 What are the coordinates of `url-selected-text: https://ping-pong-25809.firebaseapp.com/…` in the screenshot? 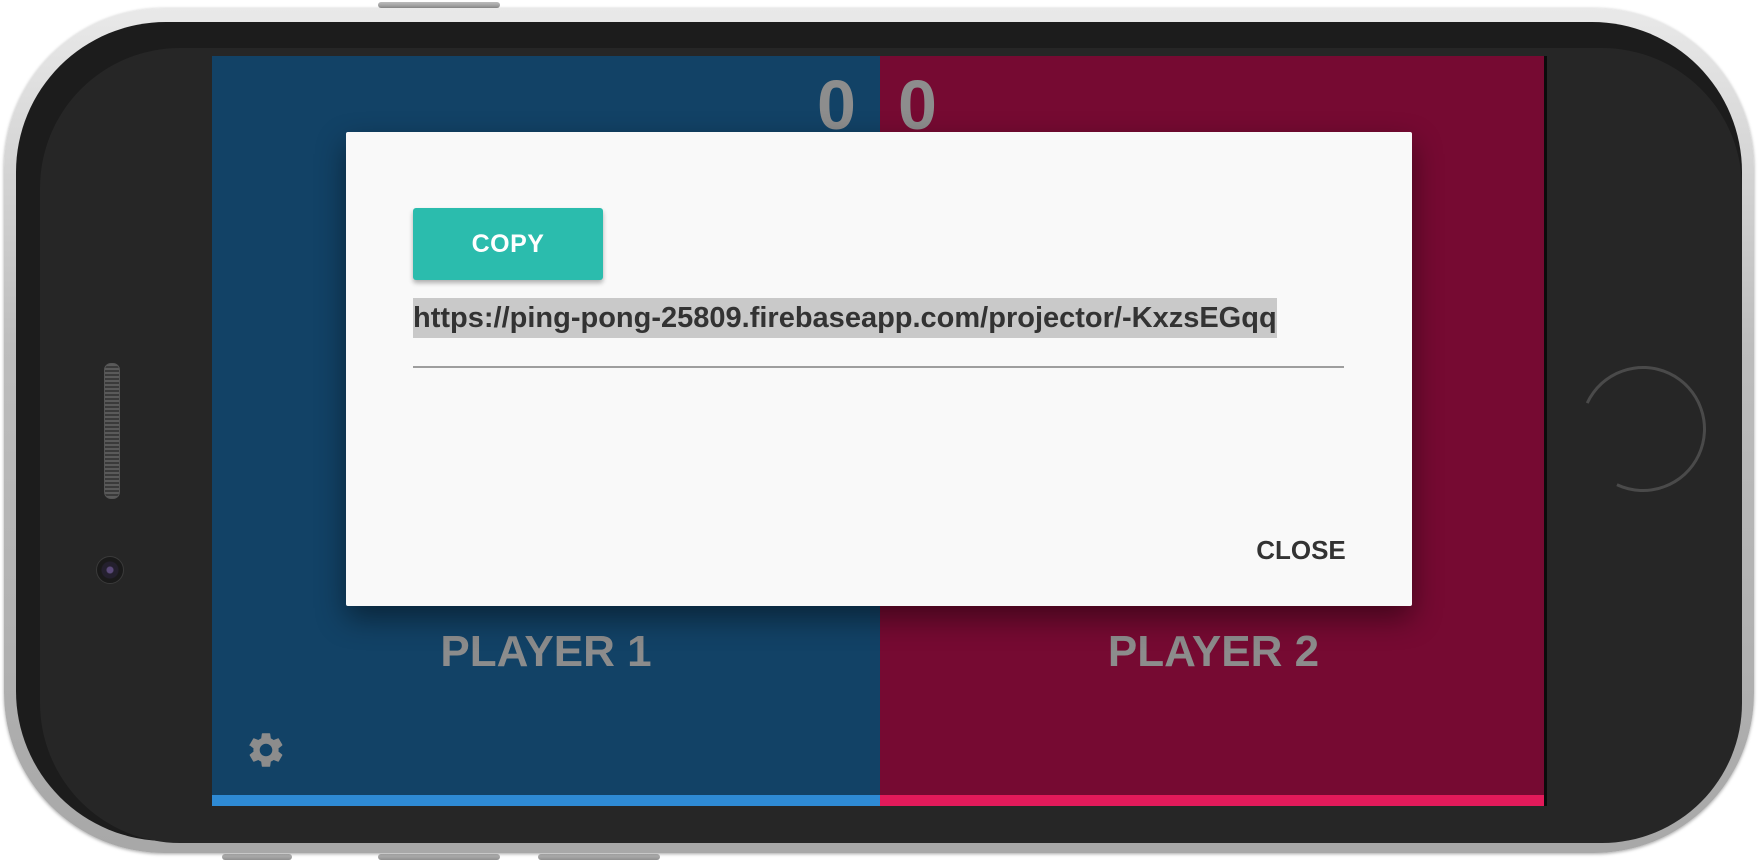 It's located at (845, 318).